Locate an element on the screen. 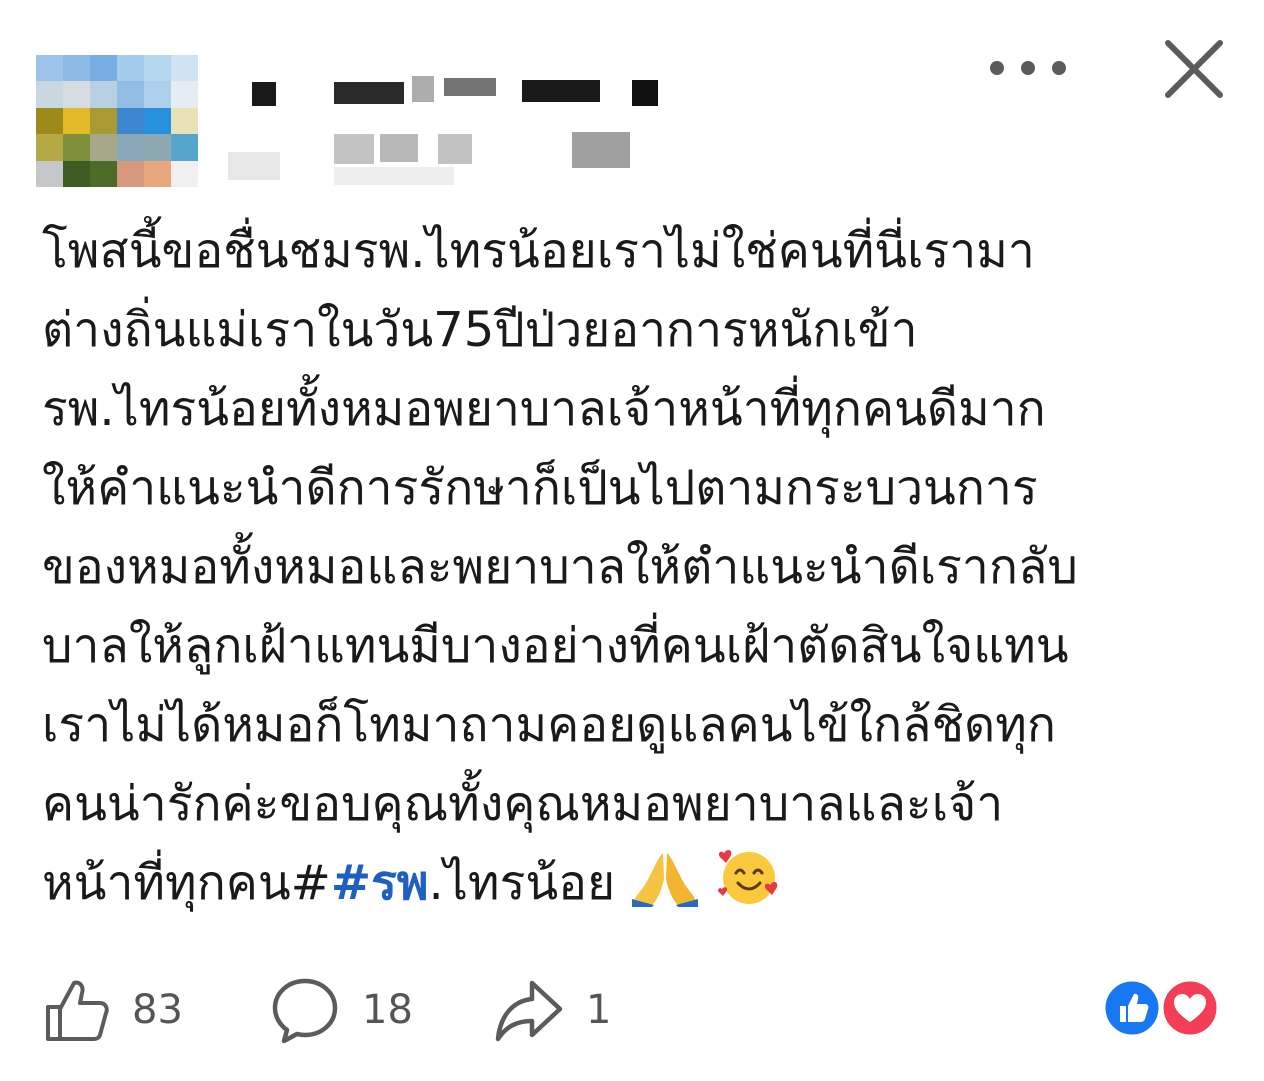 Image resolution: width=1264 pixels, height=1081 pixels. share-button: 1 is located at coordinates (552, 1010).